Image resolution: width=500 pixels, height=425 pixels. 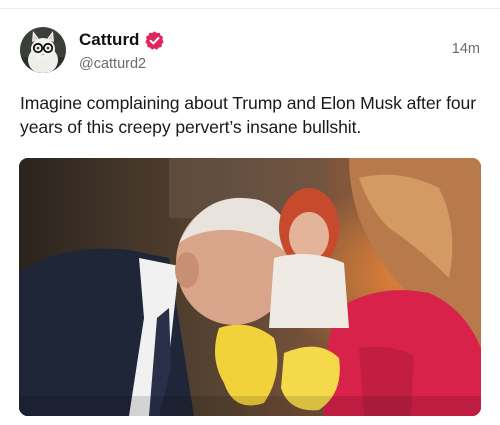 I want to click on verified-badge-icon, so click(x=154, y=40).